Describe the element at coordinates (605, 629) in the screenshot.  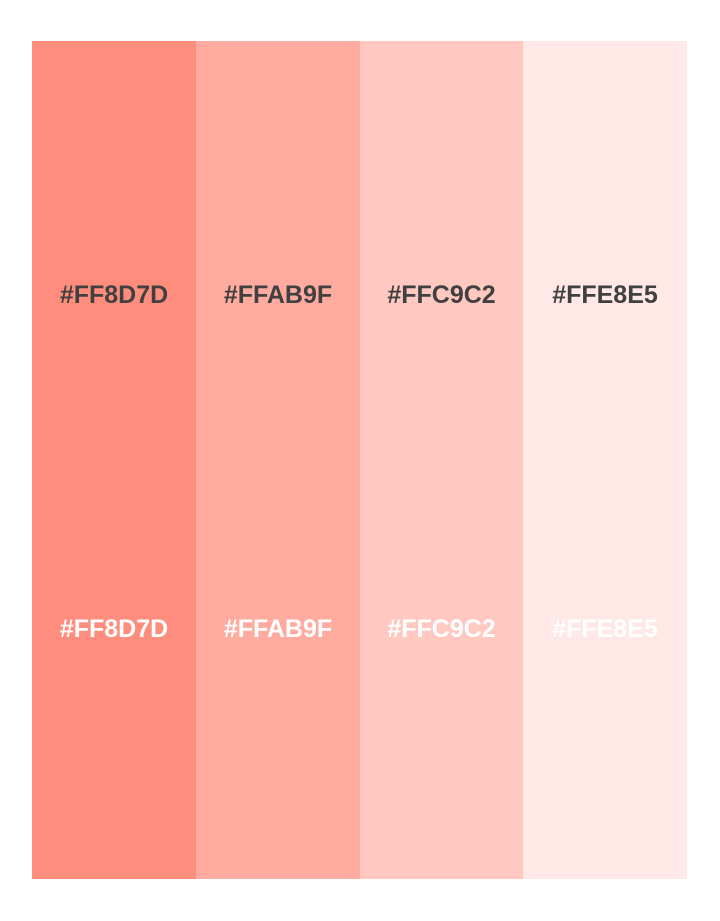
I see `swatch-hex-label-light: #FFE8E5` at that location.